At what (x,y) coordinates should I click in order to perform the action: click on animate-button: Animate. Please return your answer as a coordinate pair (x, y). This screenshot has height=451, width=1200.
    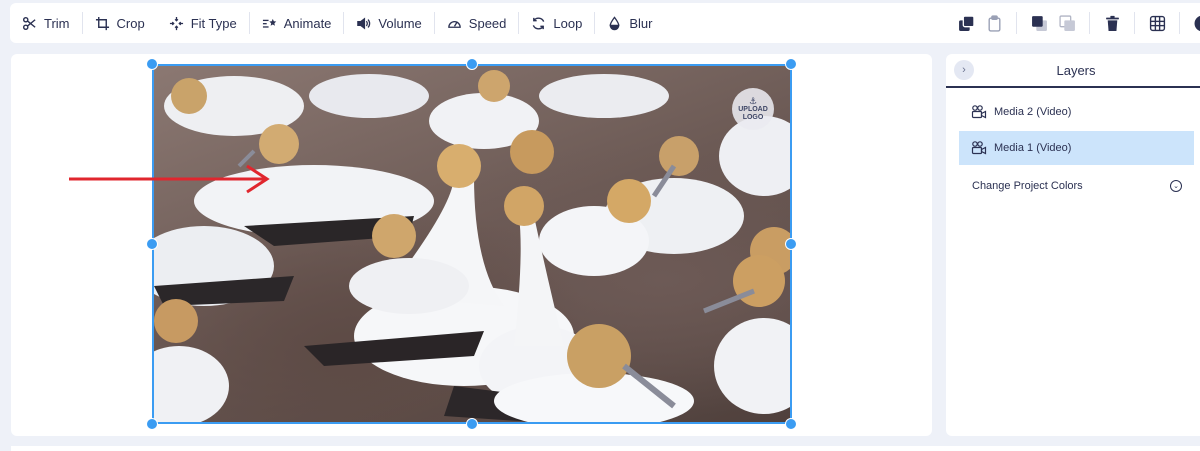
    Looking at the image, I should click on (297, 23).